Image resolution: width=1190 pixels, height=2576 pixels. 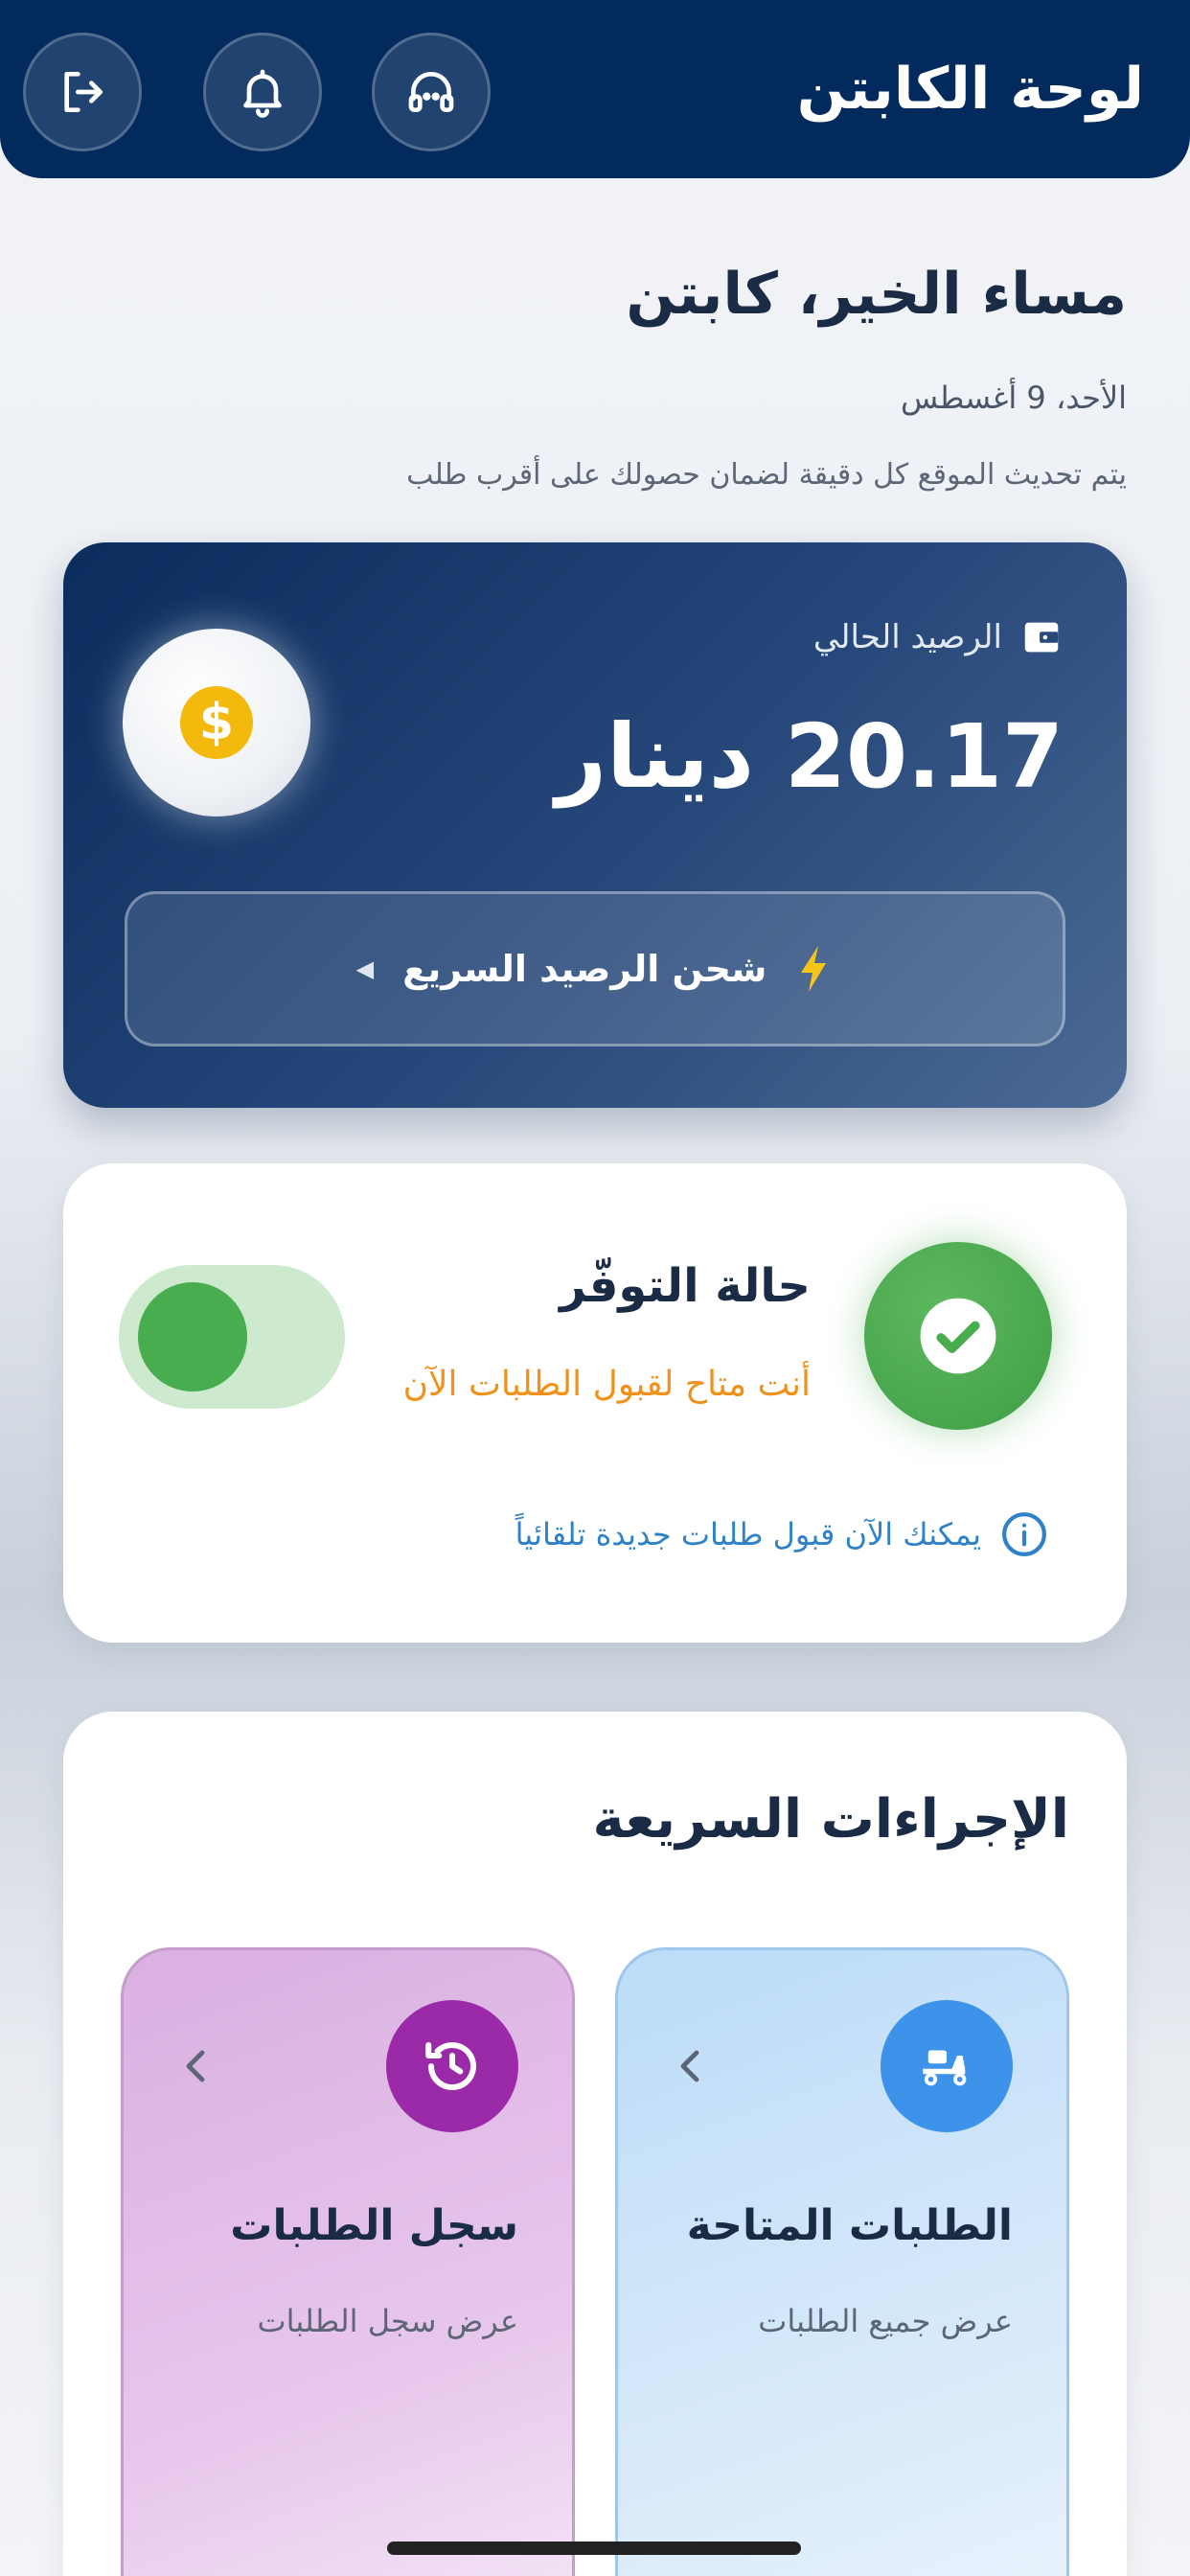 What do you see at coordinates (388, 2321) in the screenshot?
I see `tile-subtitle: عرض سجل الطلبات` at bounding box center [388, 2321].